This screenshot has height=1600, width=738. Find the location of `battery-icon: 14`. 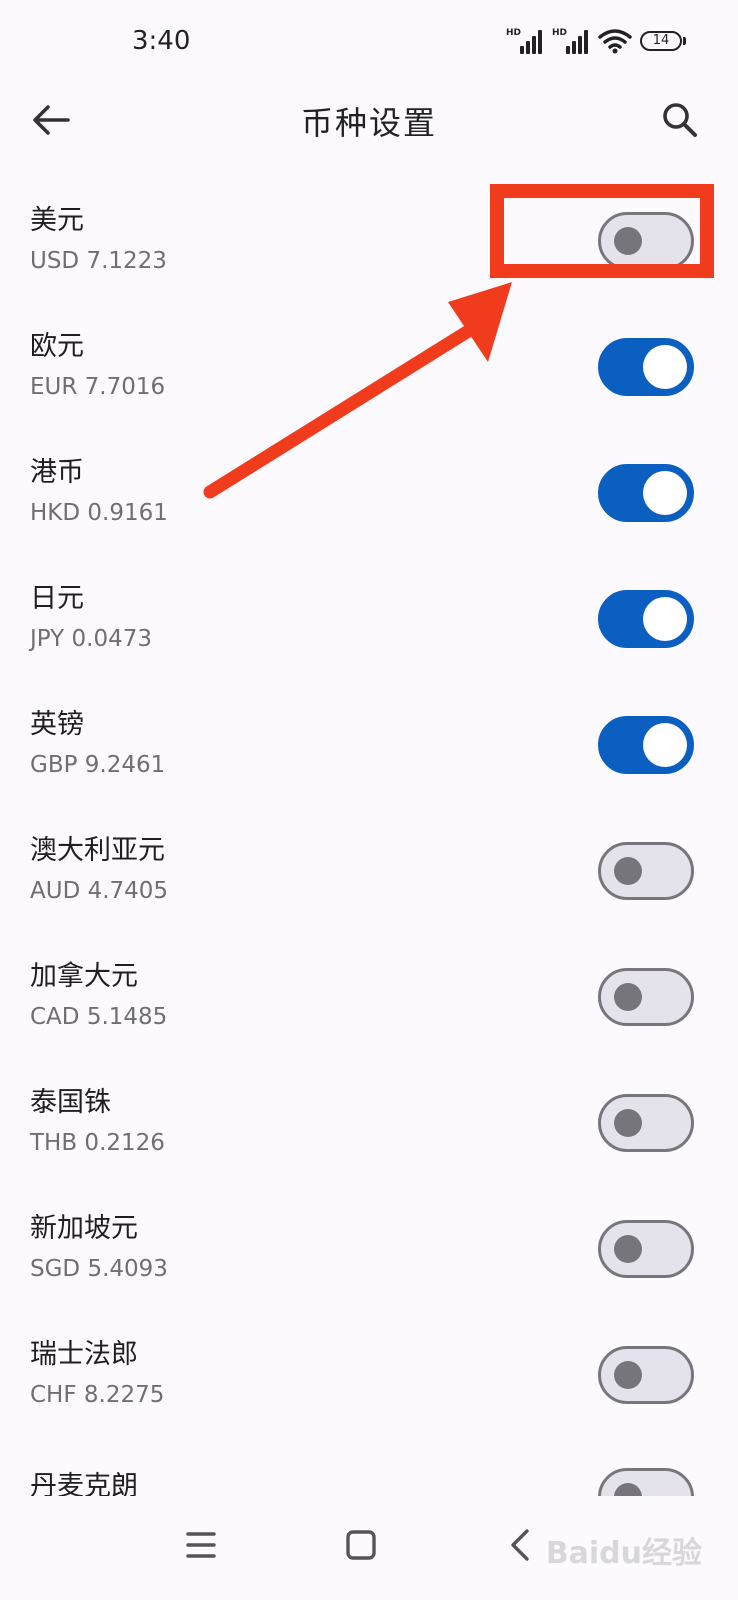

battery-icon: 14 is located at coordinates (663, 41).